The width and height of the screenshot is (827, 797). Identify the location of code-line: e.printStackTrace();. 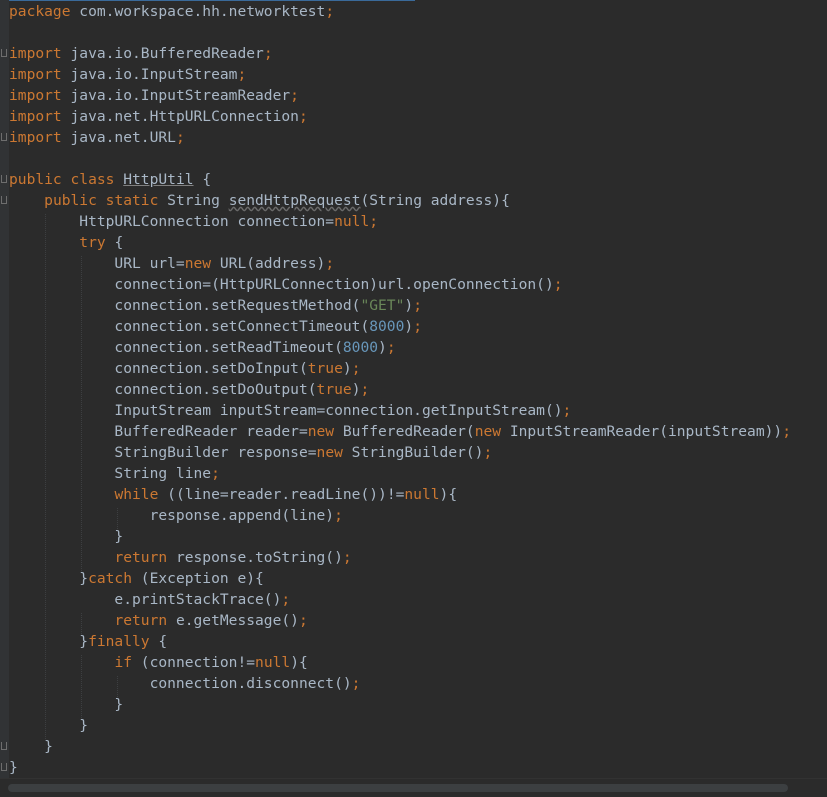
(418, 599).